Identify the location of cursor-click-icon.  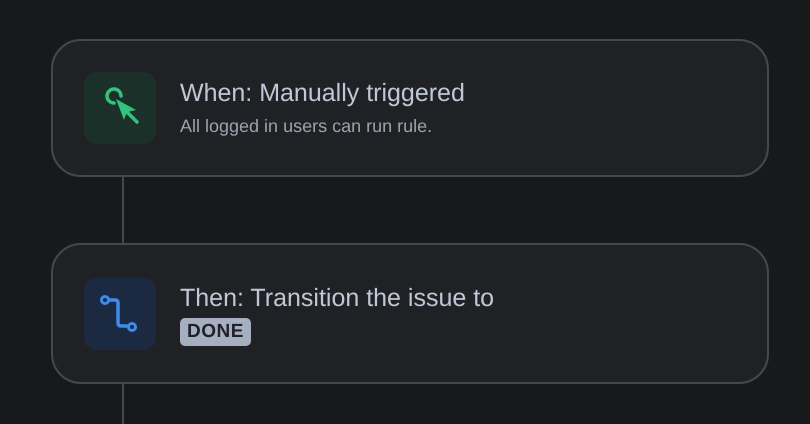
(120, 108).